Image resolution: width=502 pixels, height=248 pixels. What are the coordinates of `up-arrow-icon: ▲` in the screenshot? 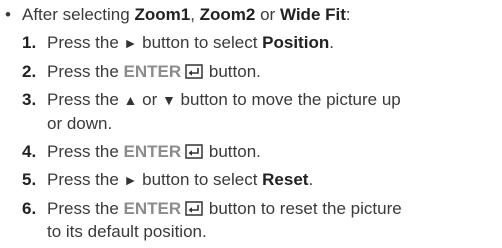 It's located at (130, 100).